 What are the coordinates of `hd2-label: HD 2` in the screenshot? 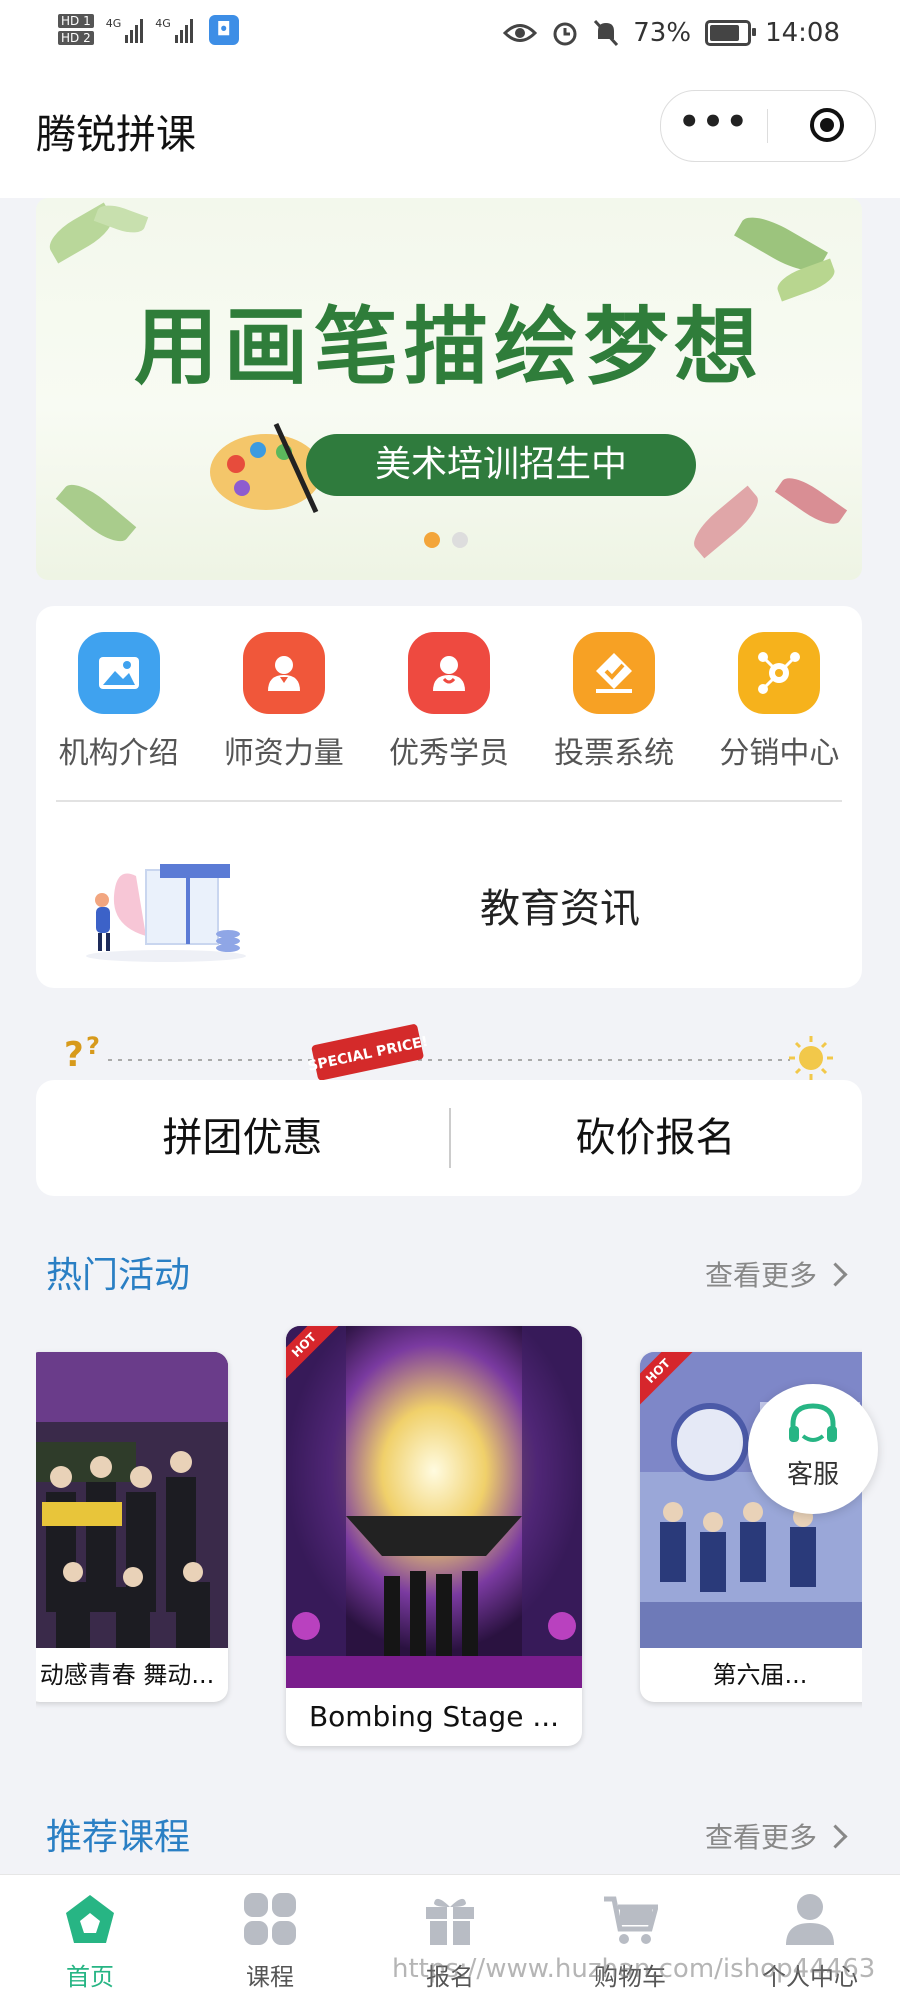 It's located at (76, 38).